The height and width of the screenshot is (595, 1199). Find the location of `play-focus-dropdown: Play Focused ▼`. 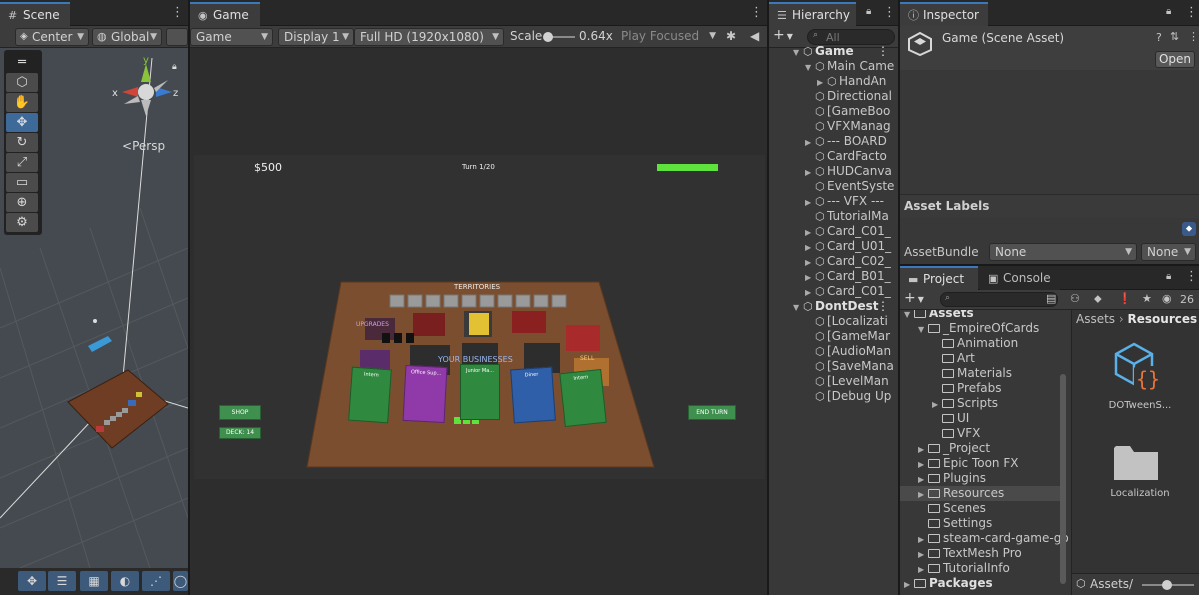

play-focus-dropdown: Play Focused ▼ is located at coordinates (668, 37).